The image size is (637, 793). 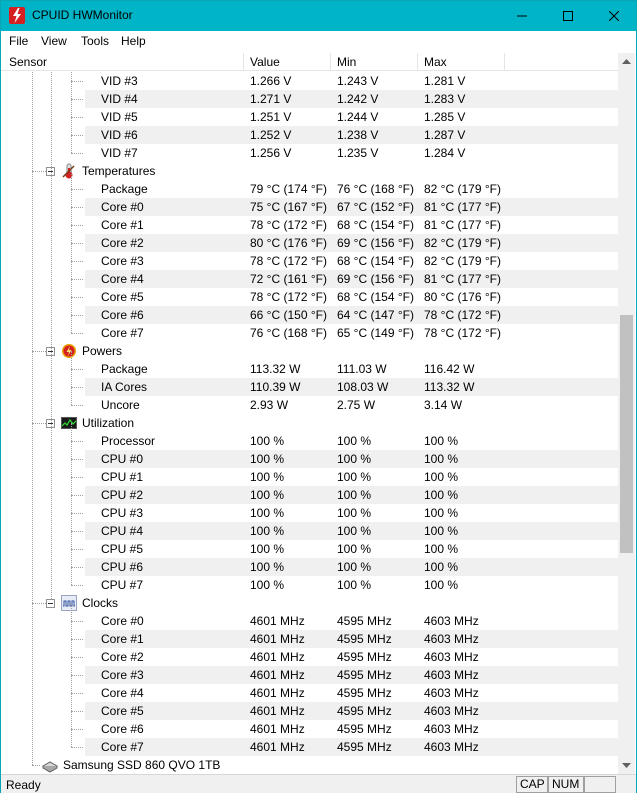 What do you see at coordinates (309, 549) in the screenshot?
I see `sensor-row: CPU #5 100 % 100 % 100 %` at bounding box center [309, 549].